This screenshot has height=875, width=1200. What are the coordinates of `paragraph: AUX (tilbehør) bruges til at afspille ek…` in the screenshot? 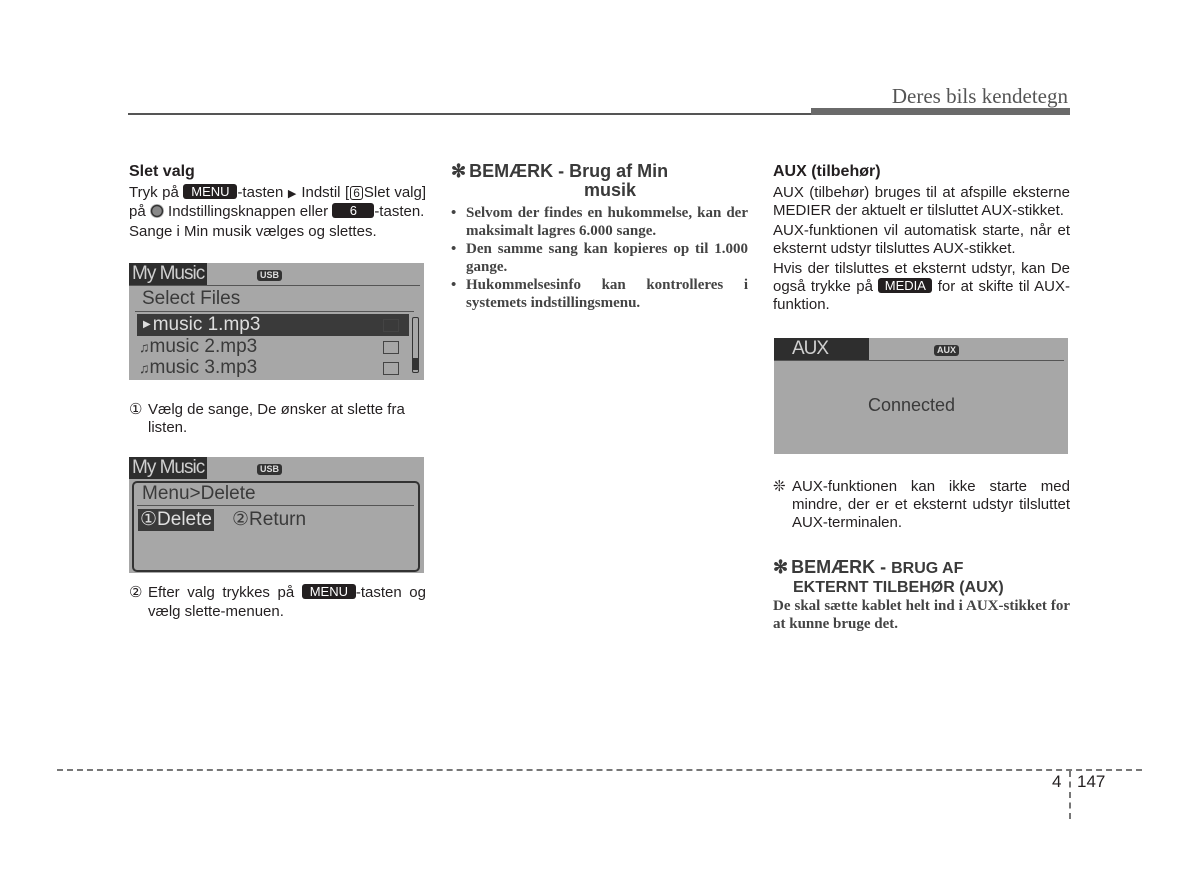 It's located at (921, 201).